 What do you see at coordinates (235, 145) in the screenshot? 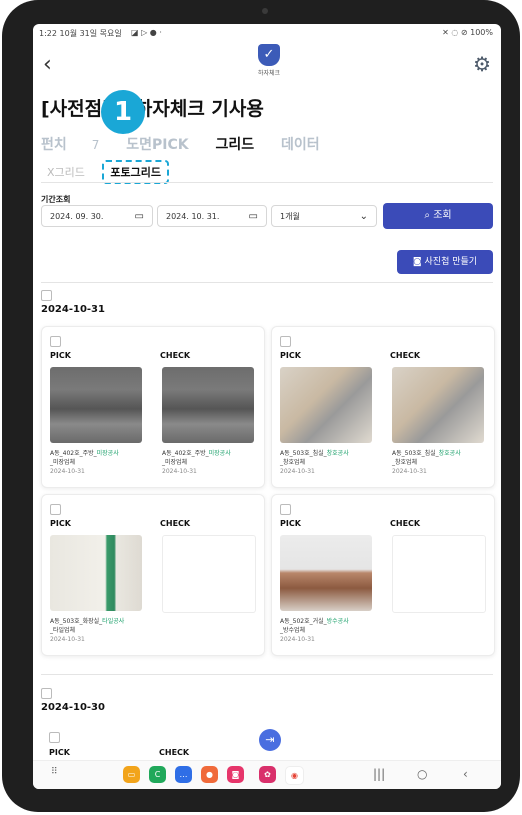
I see `tab-grid: 그리드` at bounding box center [235, 145].